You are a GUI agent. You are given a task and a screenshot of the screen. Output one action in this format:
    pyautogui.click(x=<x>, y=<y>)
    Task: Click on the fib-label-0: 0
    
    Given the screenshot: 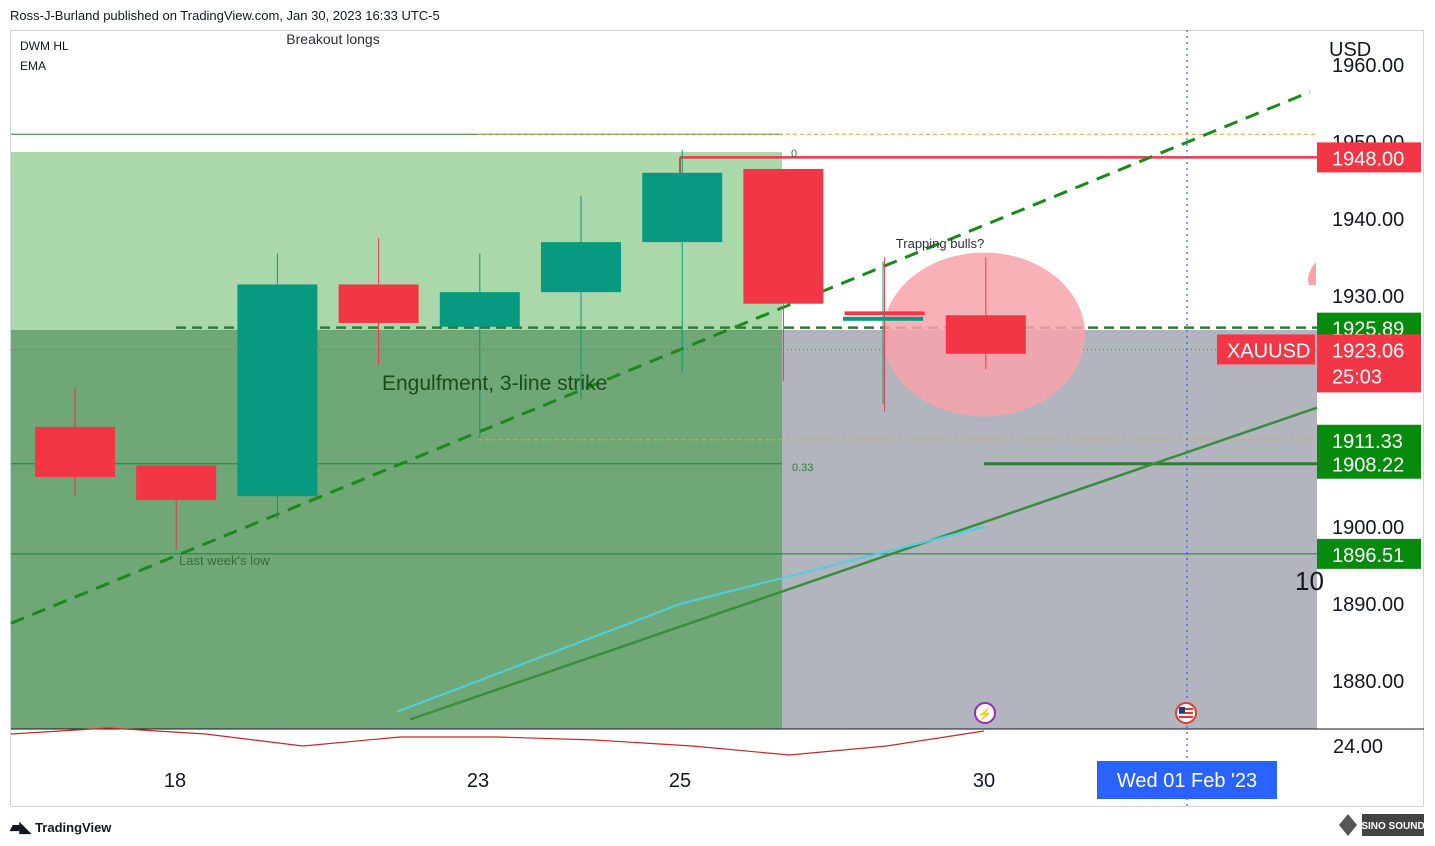 What is the action you would take?
    pyautogui.click(x=794, y=154)
    